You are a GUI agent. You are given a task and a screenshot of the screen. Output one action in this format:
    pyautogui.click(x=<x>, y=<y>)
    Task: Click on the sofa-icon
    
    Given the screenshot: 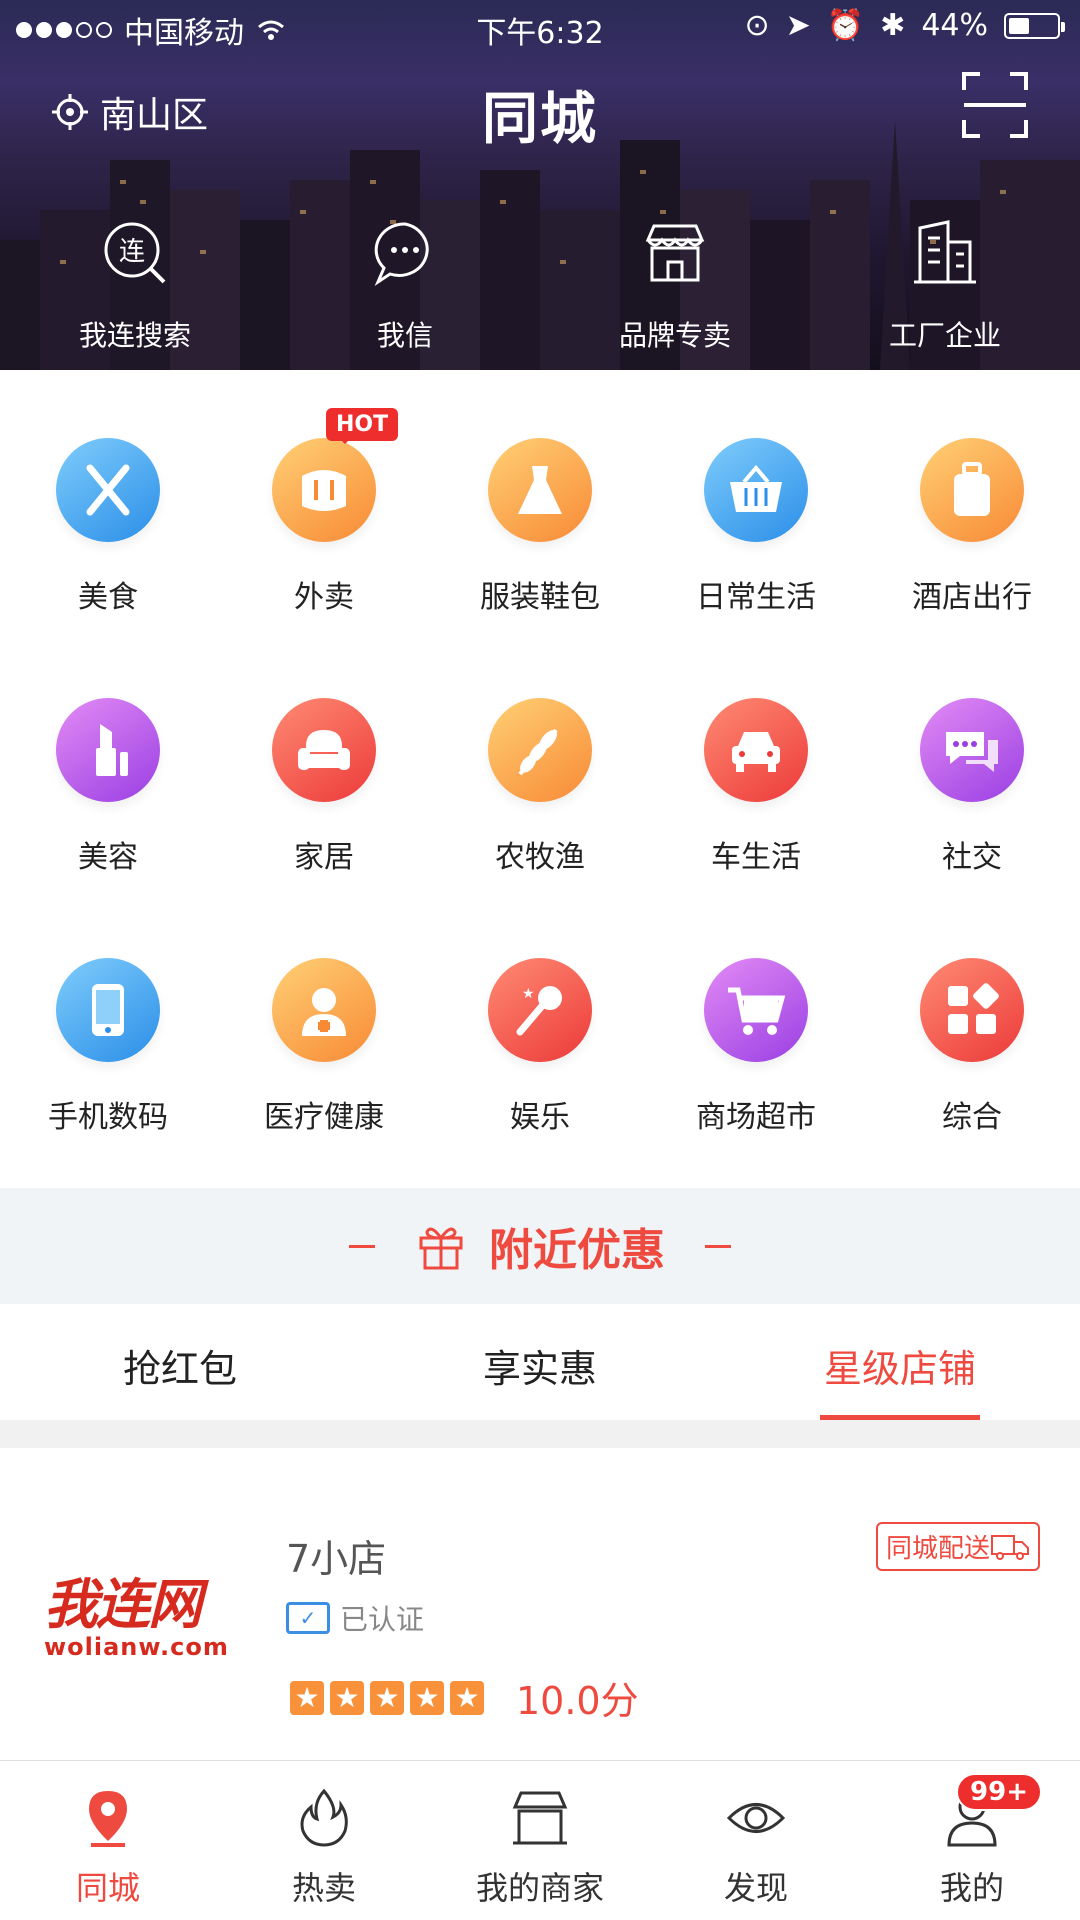 What is the action you would take?
    pyautogui.click(x=324, y=750)
    